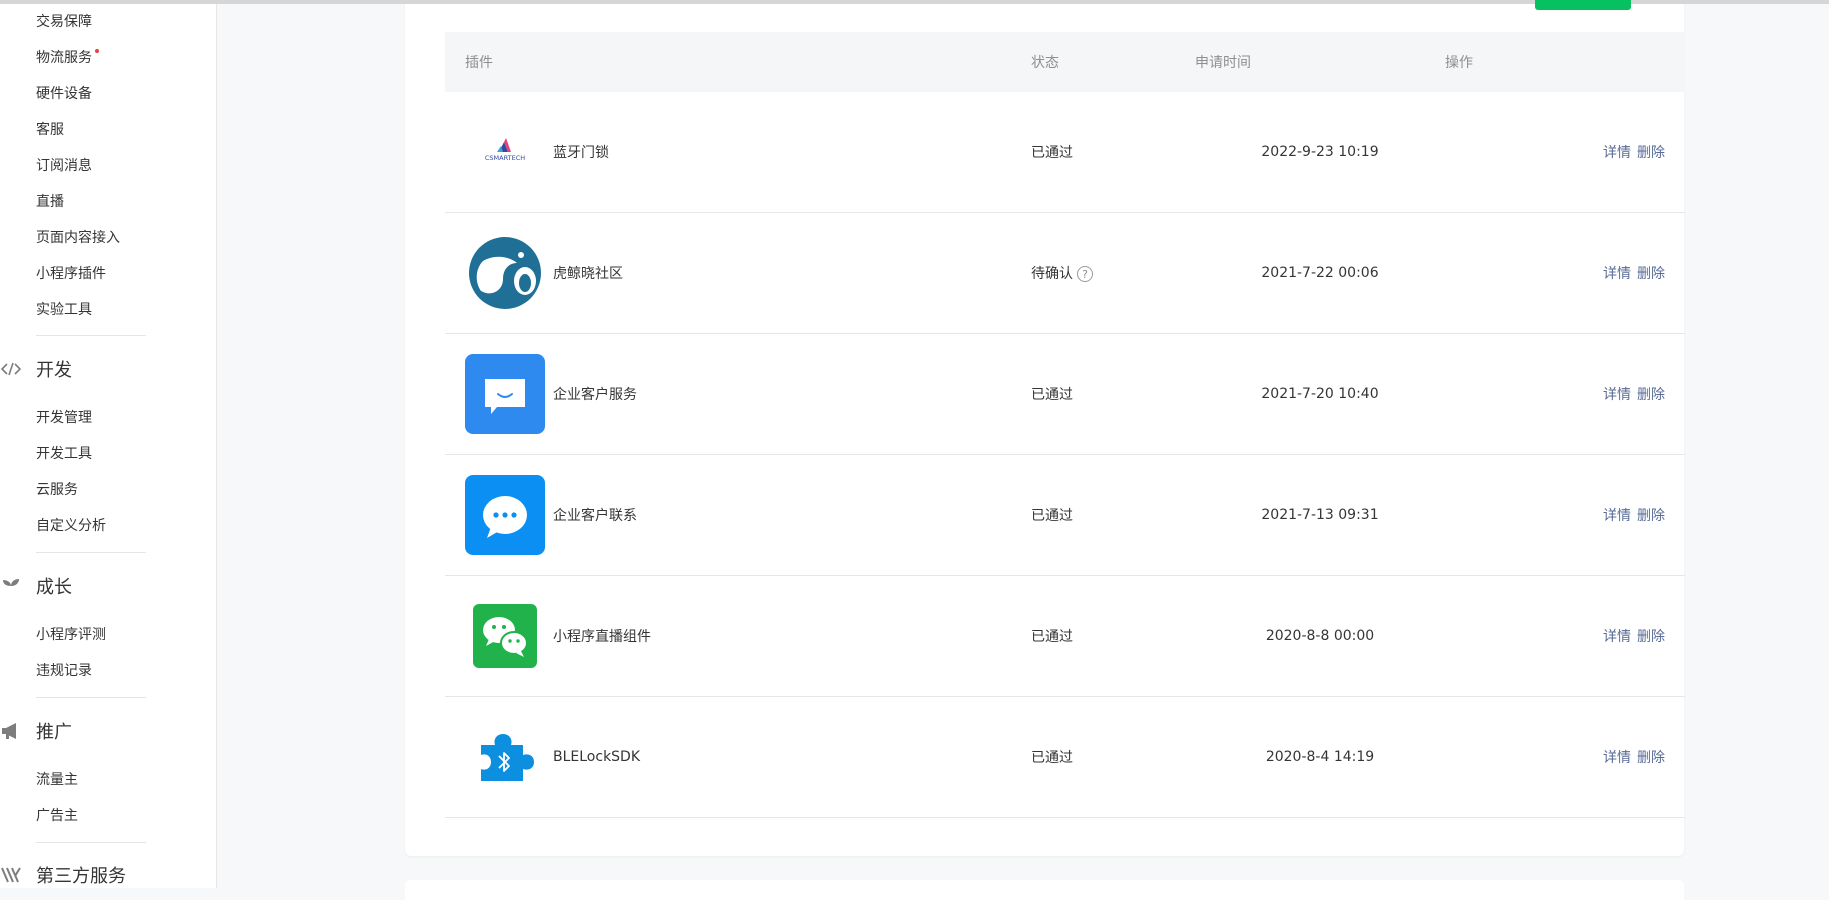 The image size is (1829, 900). Describe the element at coordinates (97, 51) in the screenshot. I see `new-dot-badge` at that location.